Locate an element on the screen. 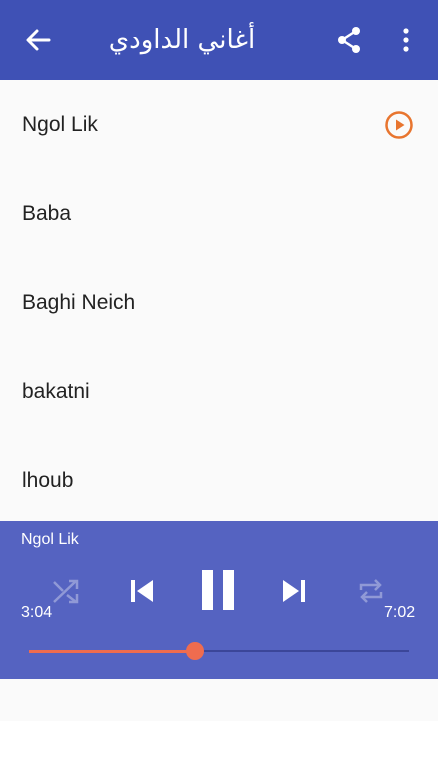 Image resolution: width=438 pixels, height=772 pixels. arrow-left-icon is located at coordinates (38, 40).